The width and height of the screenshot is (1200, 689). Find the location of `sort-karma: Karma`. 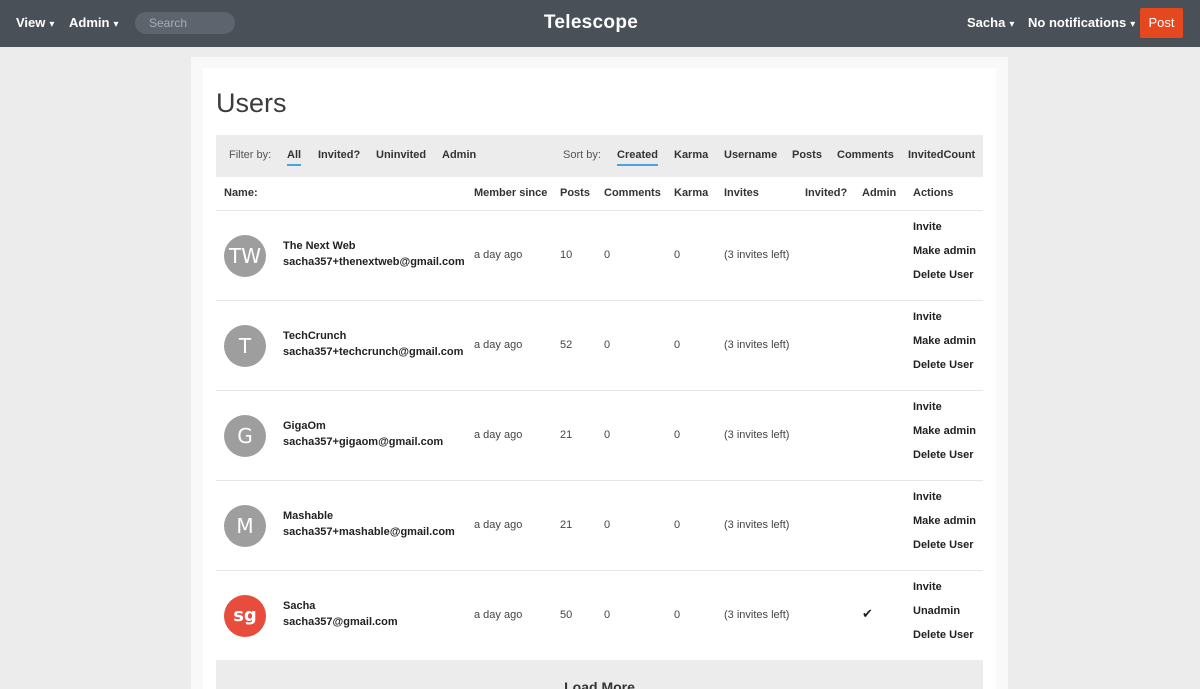

sort-karma: Karma is located at coordinates (691, 155).